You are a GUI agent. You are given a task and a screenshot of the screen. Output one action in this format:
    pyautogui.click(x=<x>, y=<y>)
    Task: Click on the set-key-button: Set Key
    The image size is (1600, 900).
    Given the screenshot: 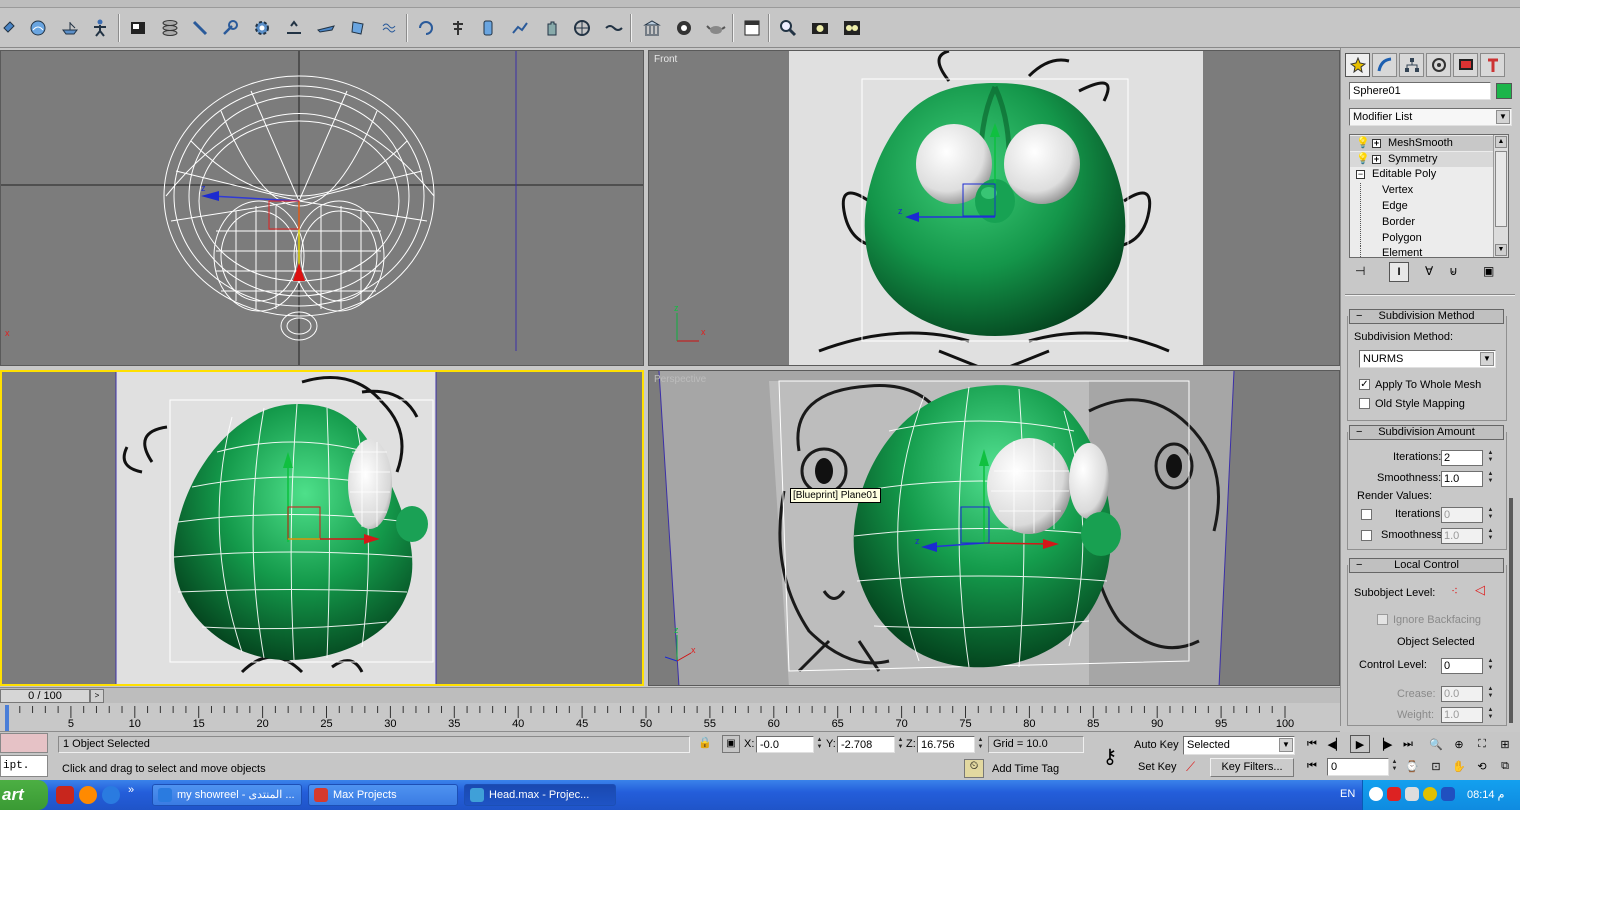 What is the action you would take?
    pyautogui.click(x=1157, y=767)
    